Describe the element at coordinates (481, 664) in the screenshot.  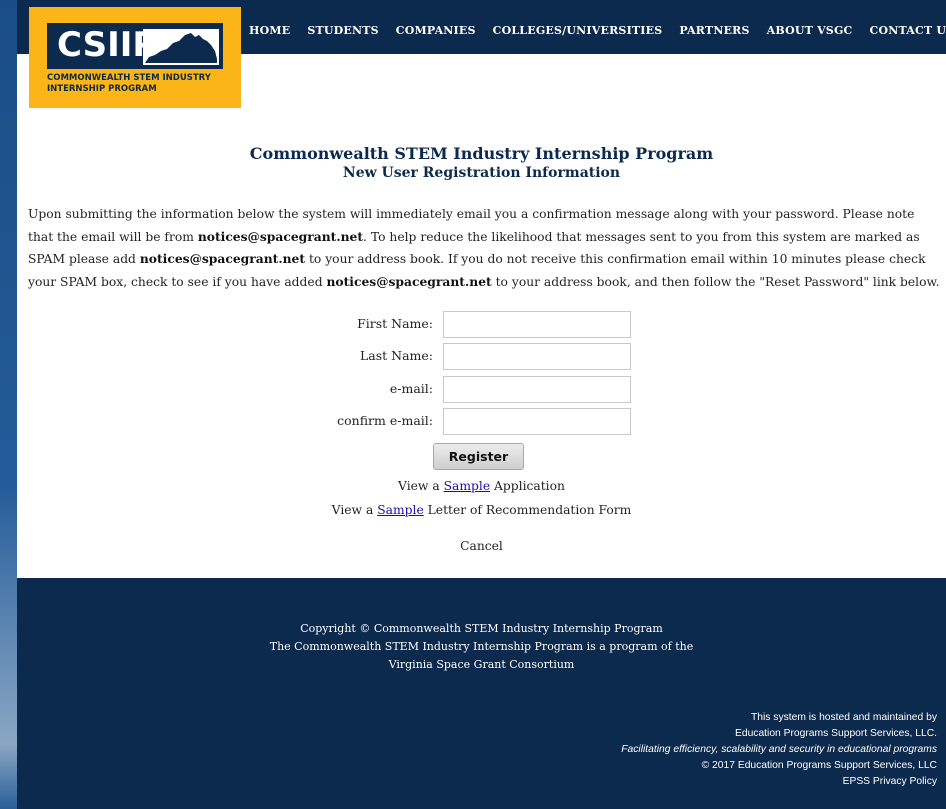
I see `footer-consortium: Virginia Space Grant Consortium` at that location.